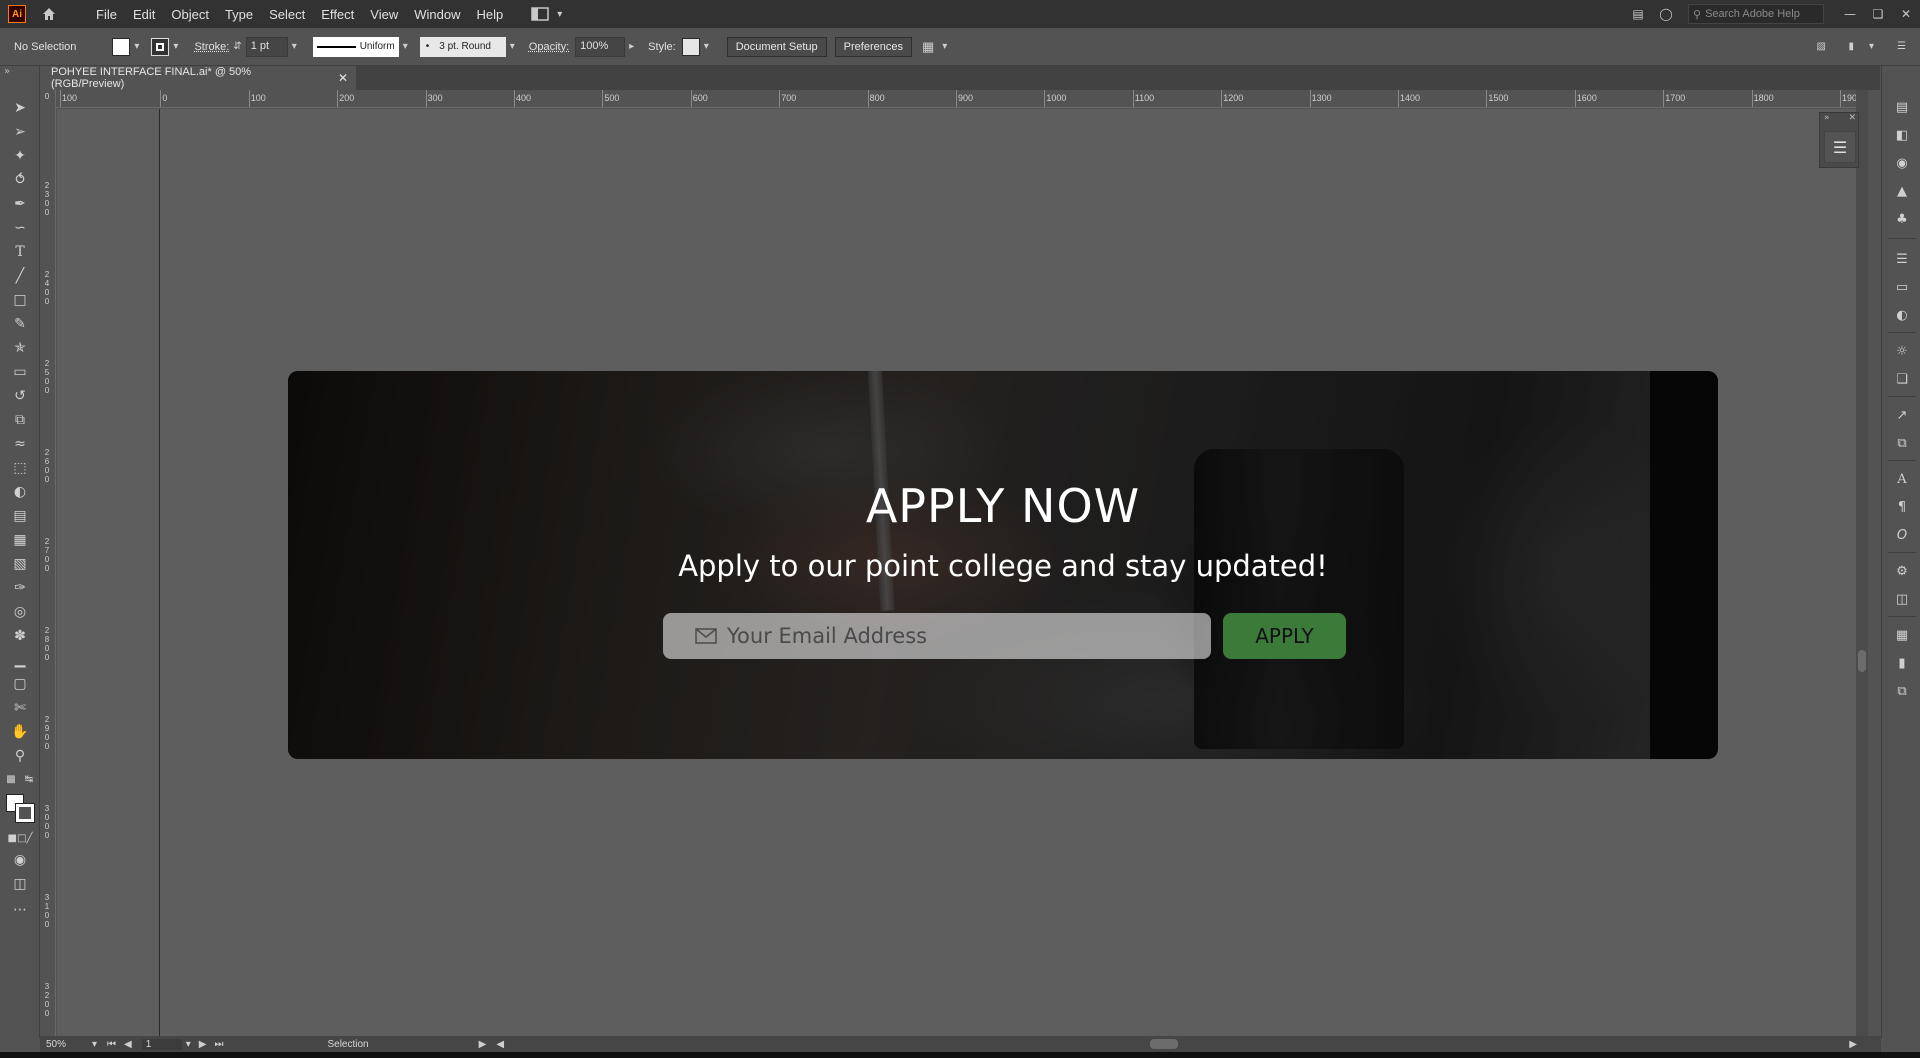 This screenshot has width=1920, height=1058. I want to click on next-artboard-icon: ▶, so click(203, 1044).